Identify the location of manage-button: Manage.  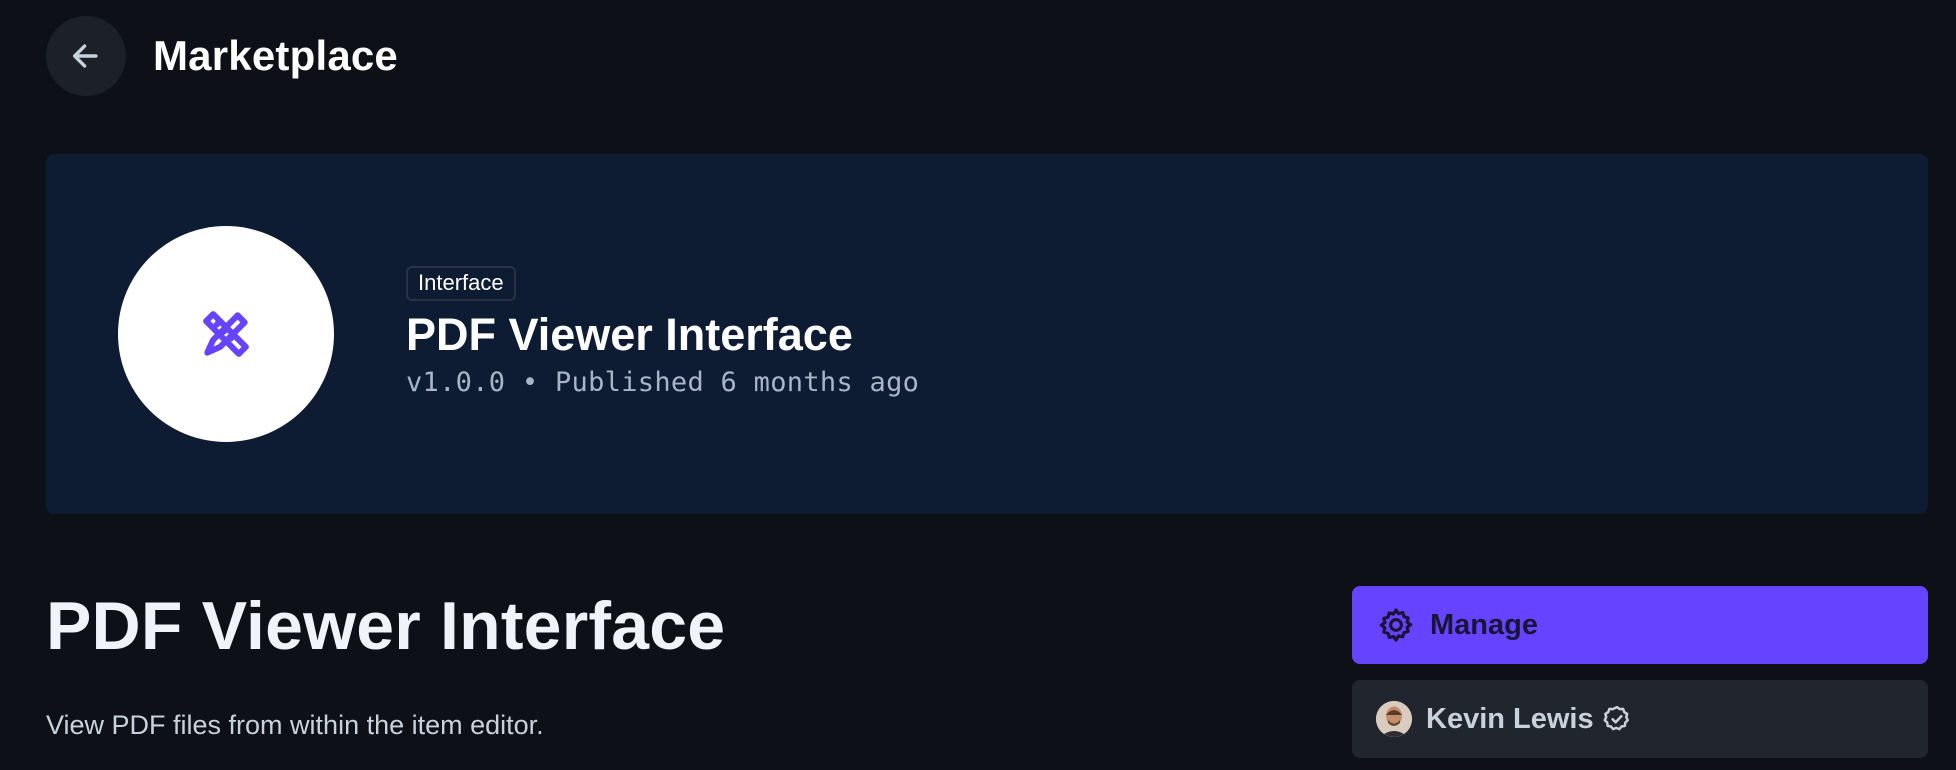
(1640, 625).